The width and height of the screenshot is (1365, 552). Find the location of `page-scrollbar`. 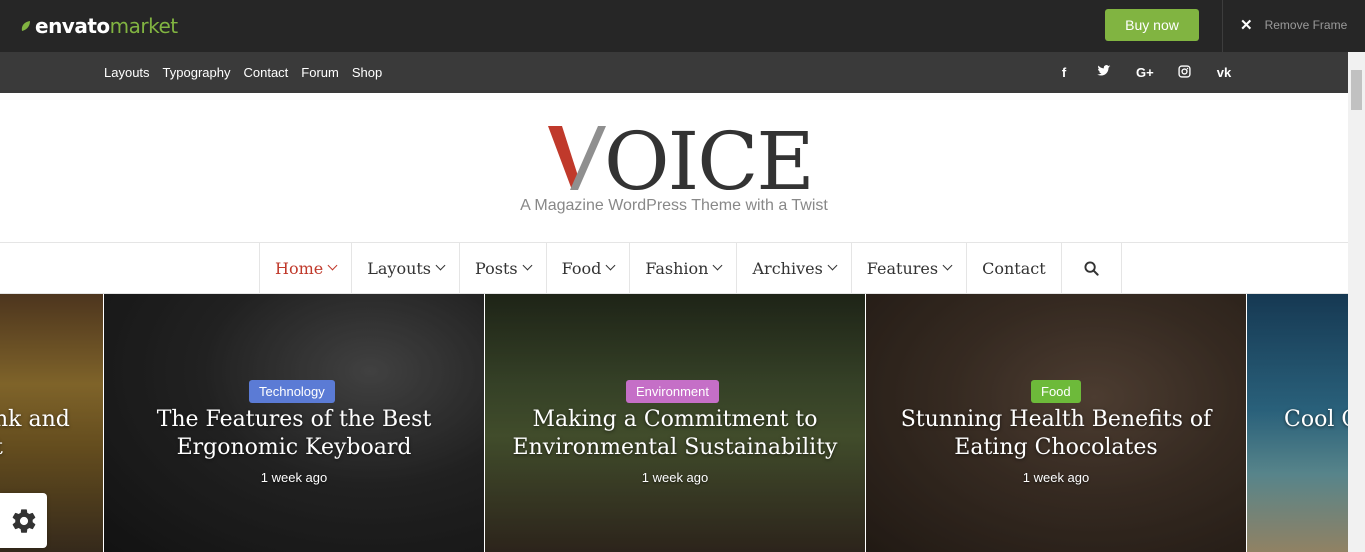

page-scrollbar is located at coordinates (1356, 302).